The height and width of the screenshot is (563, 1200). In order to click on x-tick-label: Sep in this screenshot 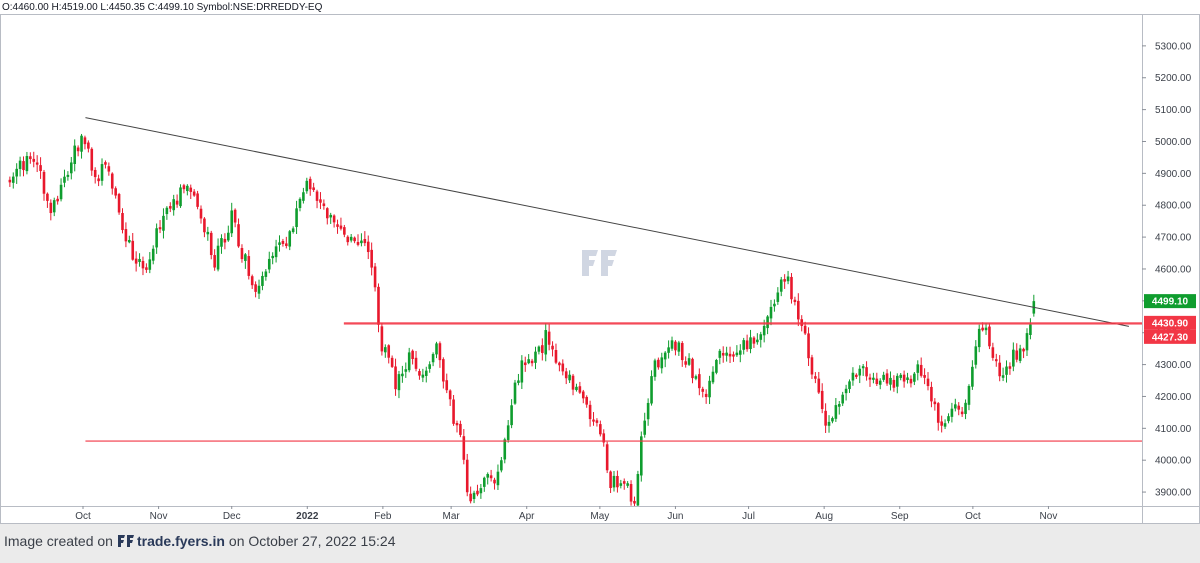, I will do `click(900, 516)`.